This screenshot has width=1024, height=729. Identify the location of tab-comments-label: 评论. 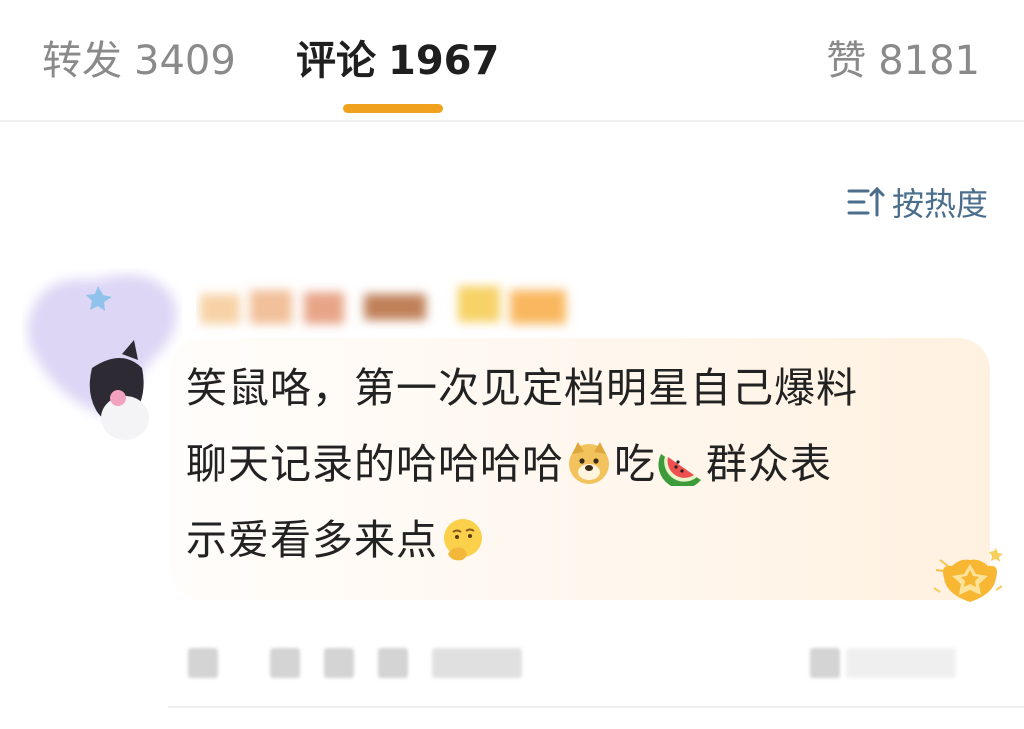
(336, 61).